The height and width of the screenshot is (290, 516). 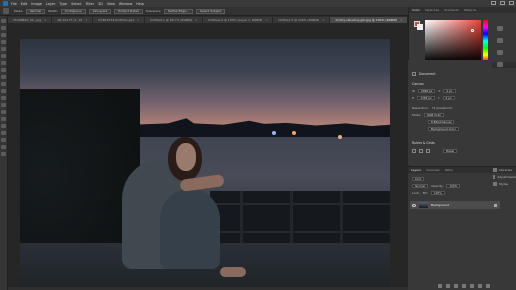 What do you see at coordinates (434, 151) in the screenshot?
I see `rulers-row: Pixels` at bounding box center [434, 151].